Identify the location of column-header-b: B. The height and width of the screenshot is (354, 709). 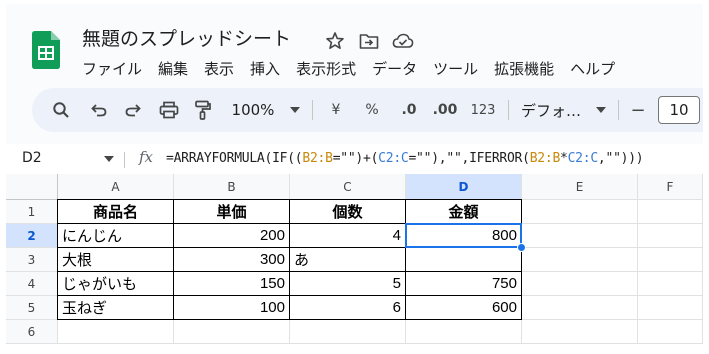
(232, 187).